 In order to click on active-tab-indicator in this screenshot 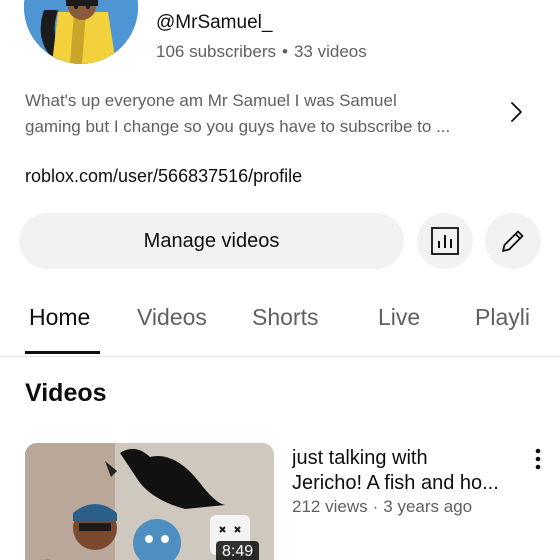, I will do `click(62, 352)`.